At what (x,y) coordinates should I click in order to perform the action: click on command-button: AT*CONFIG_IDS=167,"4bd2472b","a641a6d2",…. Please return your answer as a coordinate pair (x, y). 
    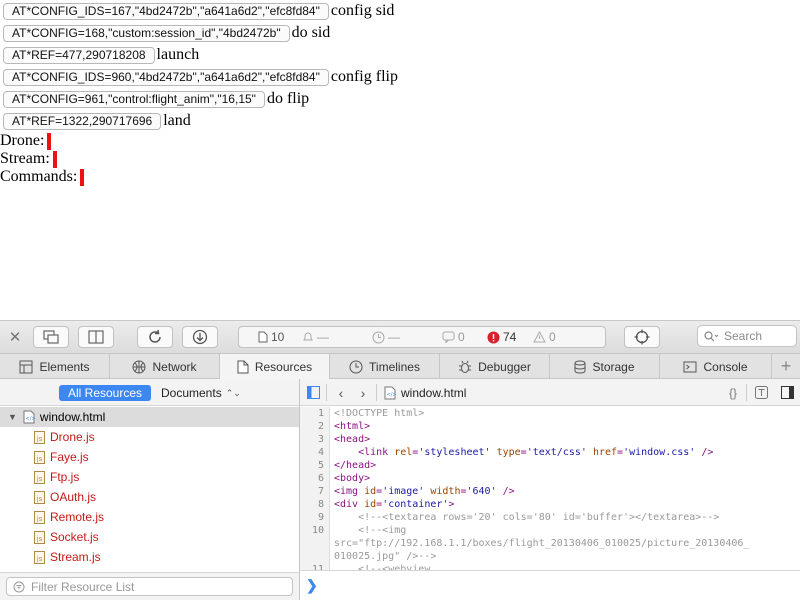
    Looking at the image, I should click on (166, 11).